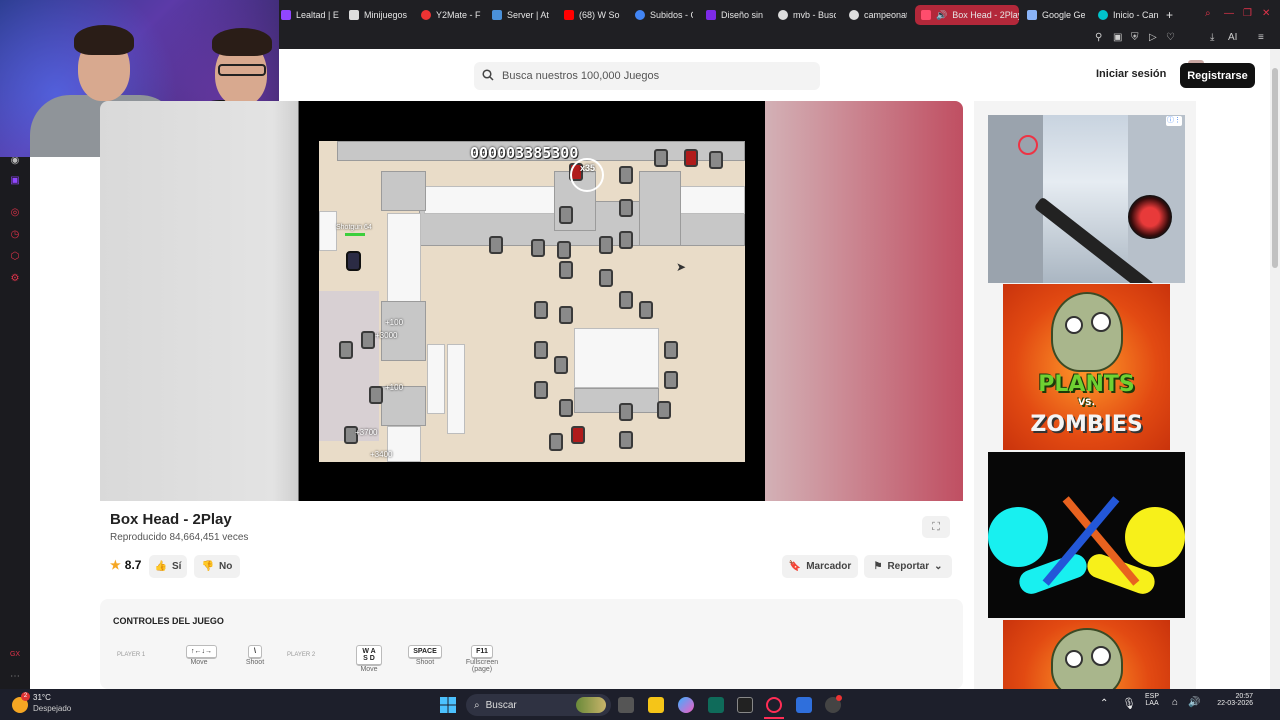  I want to click on gx-icon: GX, so click(15, 655).